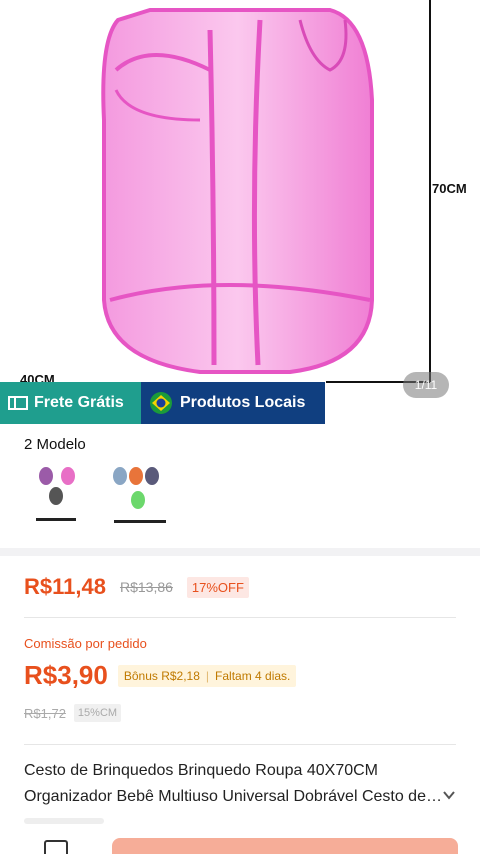 The image size is (480, 854). I want to click on price-row: R$11,48 R$13,86 17%OFF, so click(136, 587).